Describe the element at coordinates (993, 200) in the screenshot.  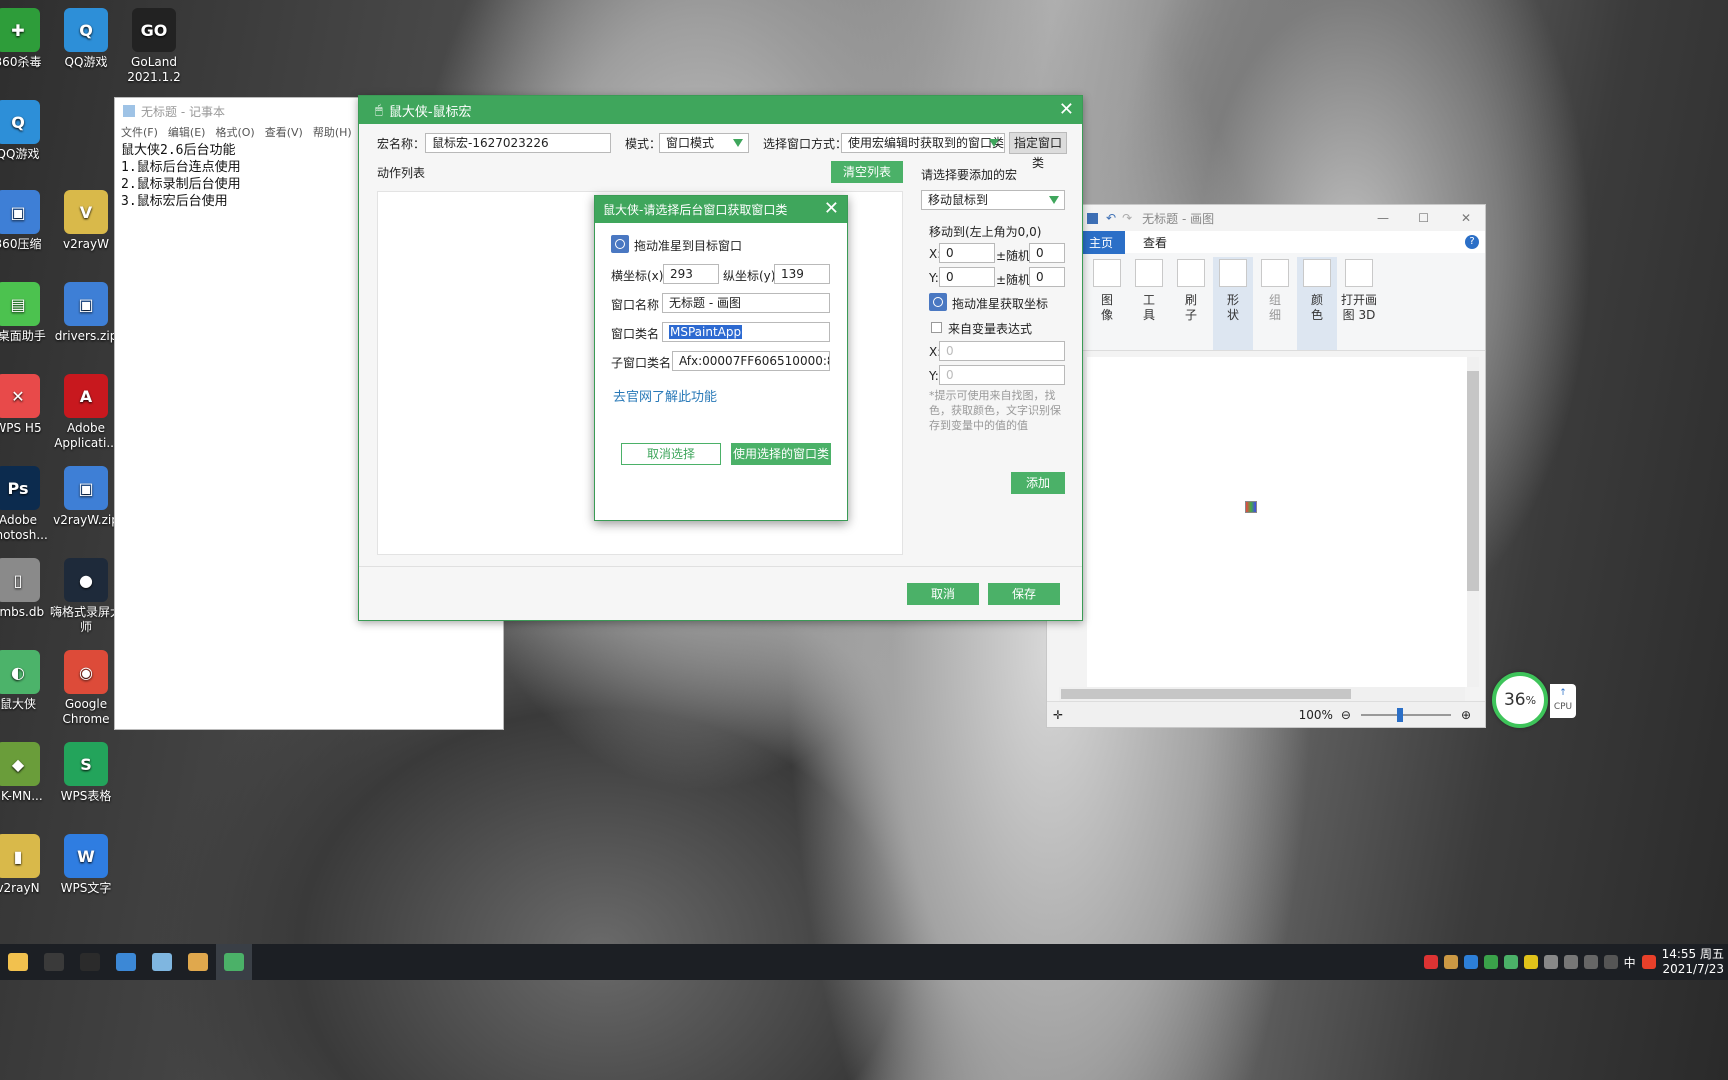
I see `add-macro-dropdown: 移动鼠标到` at that location.